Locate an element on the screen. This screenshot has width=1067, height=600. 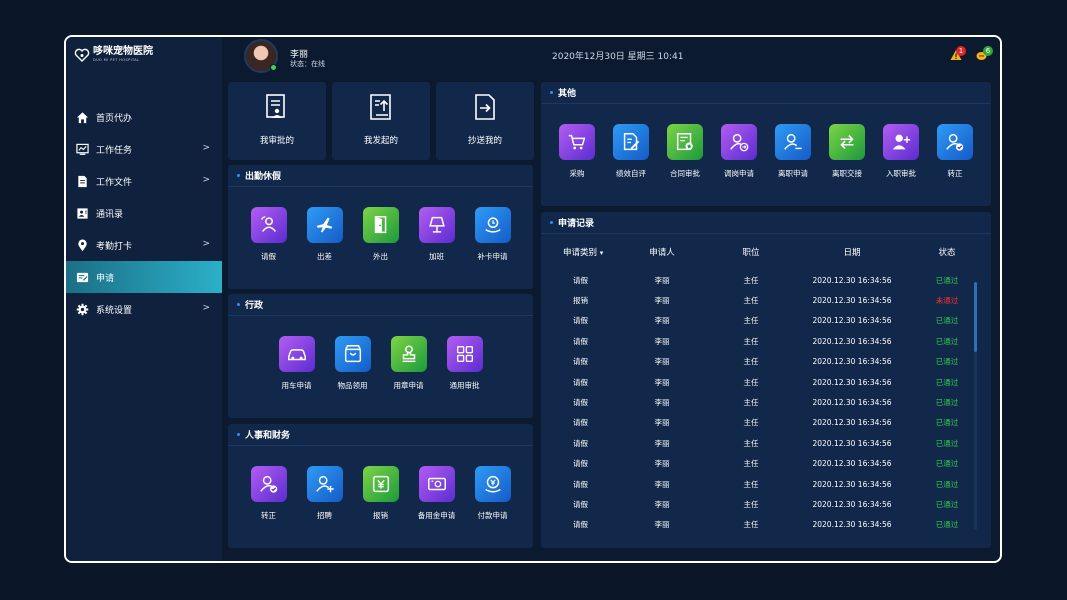
grid-icon is located at coordinates (464, 354).